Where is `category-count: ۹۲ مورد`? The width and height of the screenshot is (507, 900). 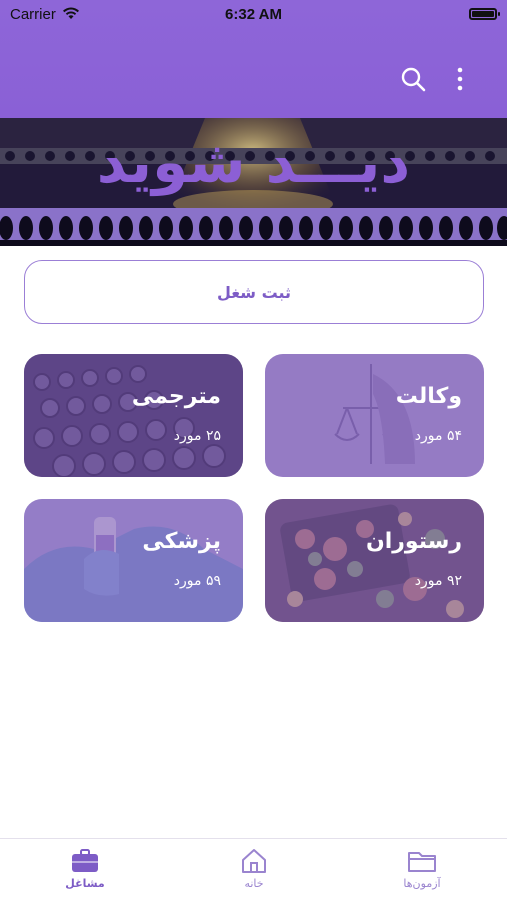 category-count: ۹۲ مورد is located at coordinates (438, 581).